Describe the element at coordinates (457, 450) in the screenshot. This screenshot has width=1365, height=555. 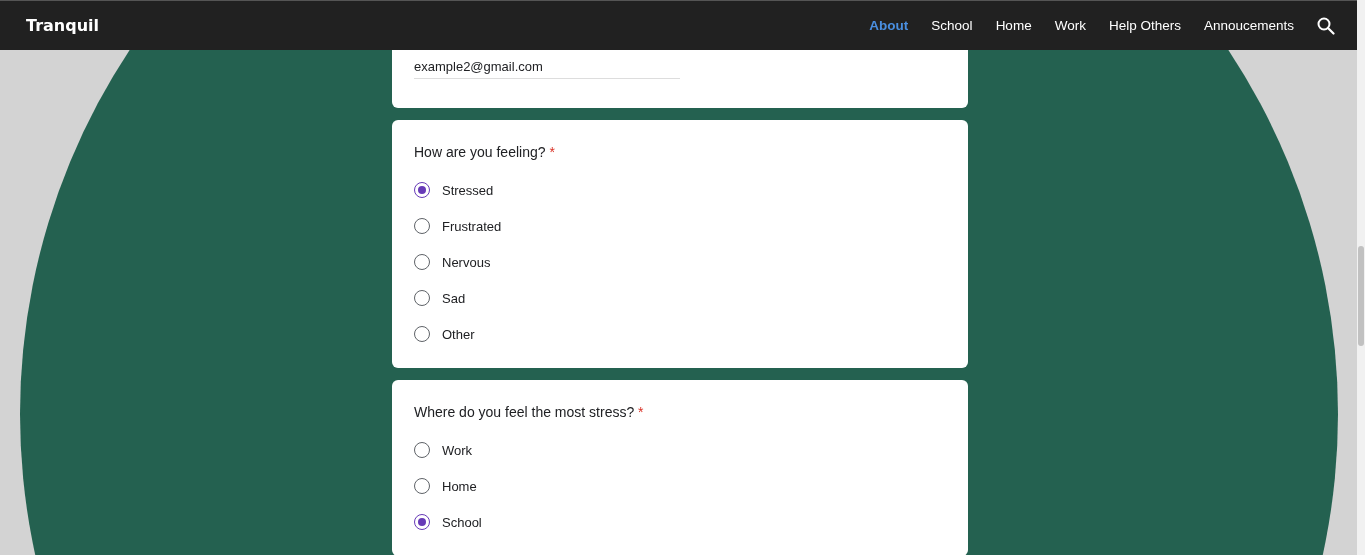
I see `option-label: Work` at that location.